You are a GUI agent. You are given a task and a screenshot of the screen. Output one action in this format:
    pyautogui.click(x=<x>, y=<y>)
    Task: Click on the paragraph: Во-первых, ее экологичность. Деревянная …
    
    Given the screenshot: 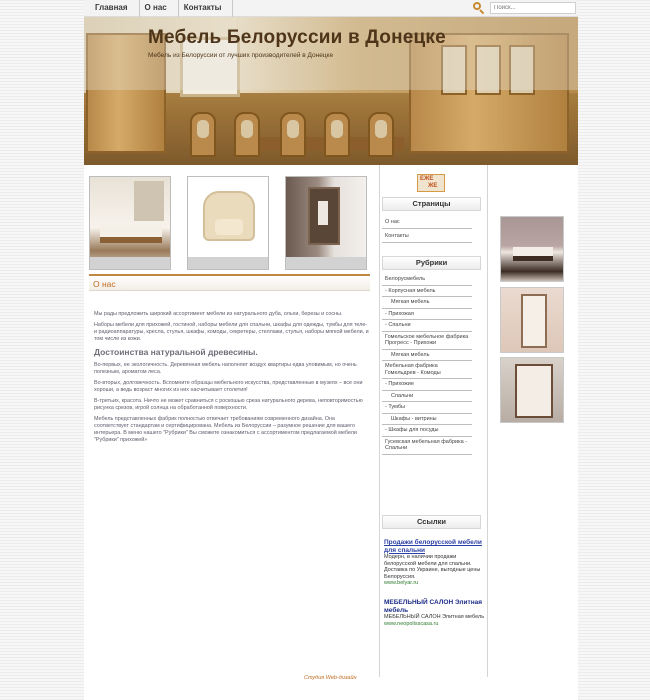 What is the action you would take?
    pyautogui.click(x=225, y=368)
    